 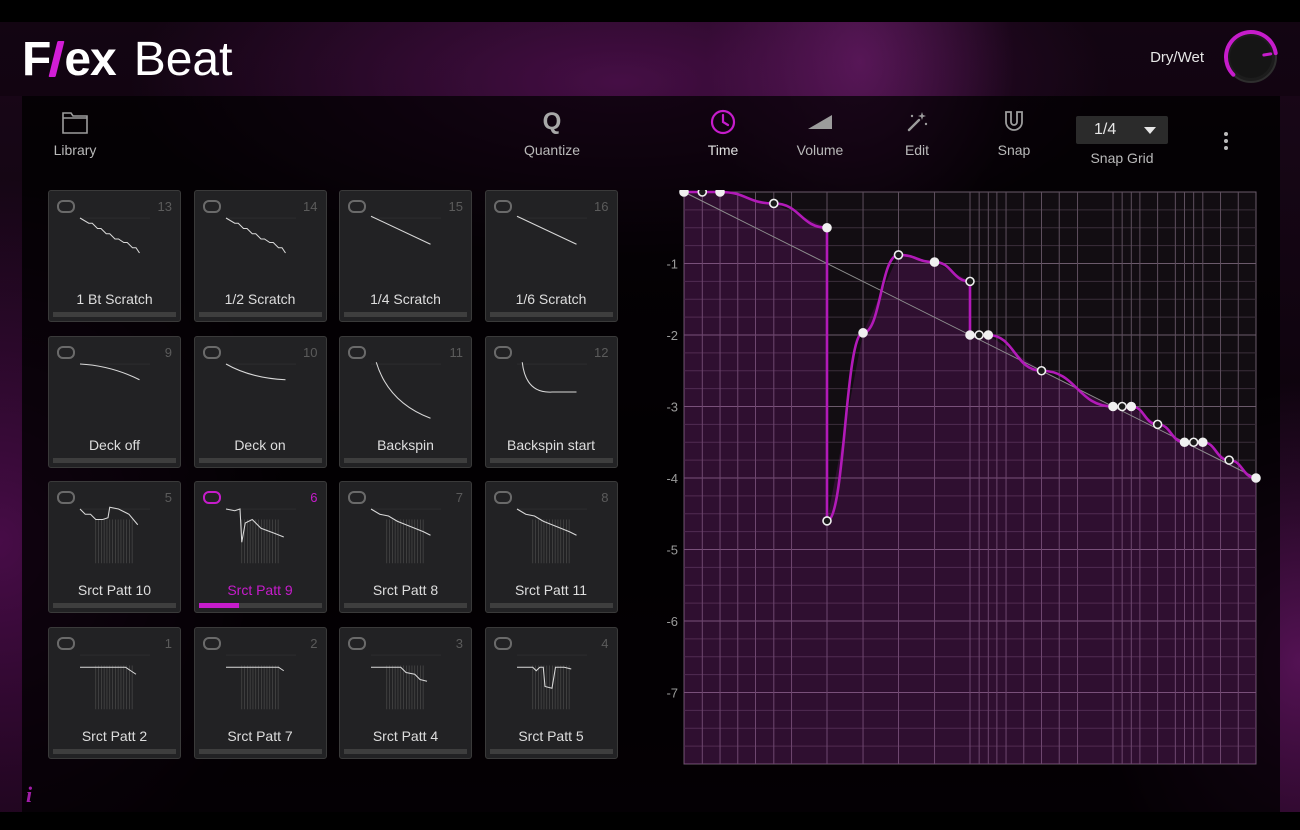 What do you see at coordinates (1014, 122) in the screenshot?
I see `magnet-icon` at bounding box center [1014, 122].